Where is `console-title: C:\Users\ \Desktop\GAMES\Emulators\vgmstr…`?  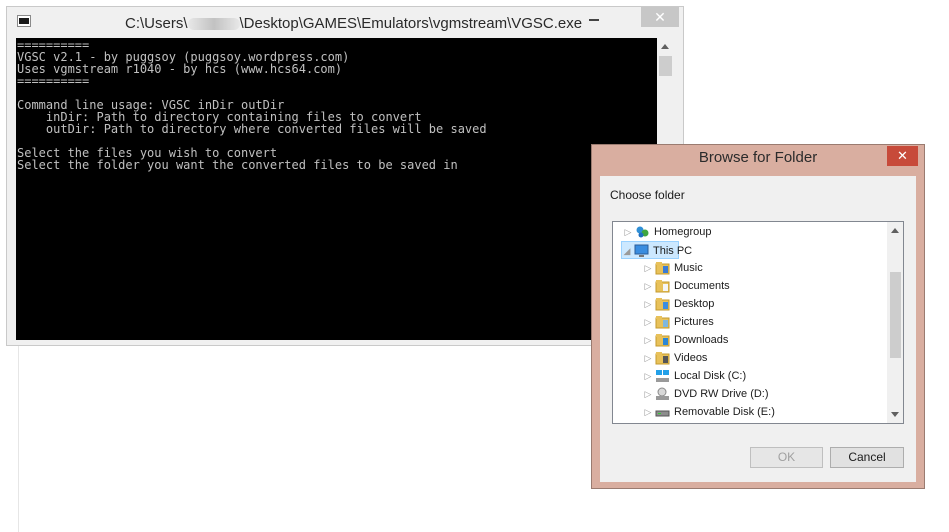
console-title: C:\Users\ \Desktop\GAMES\Emulators\vgmstr… is located at coordinates (353, 23).